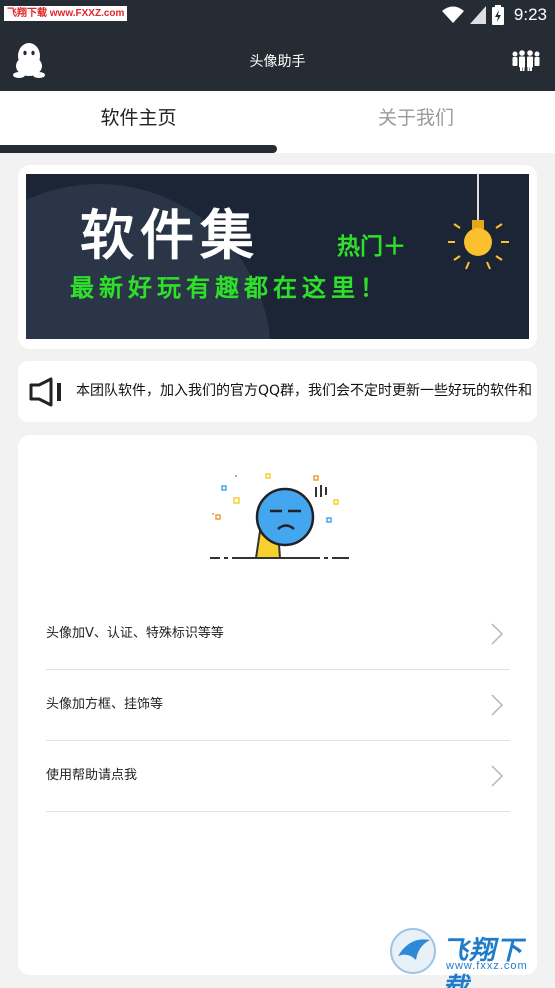 The width and height of the screenshot is (555, 988). I want to click on watermark-url: www.fxxz.com, so click(487, 966).